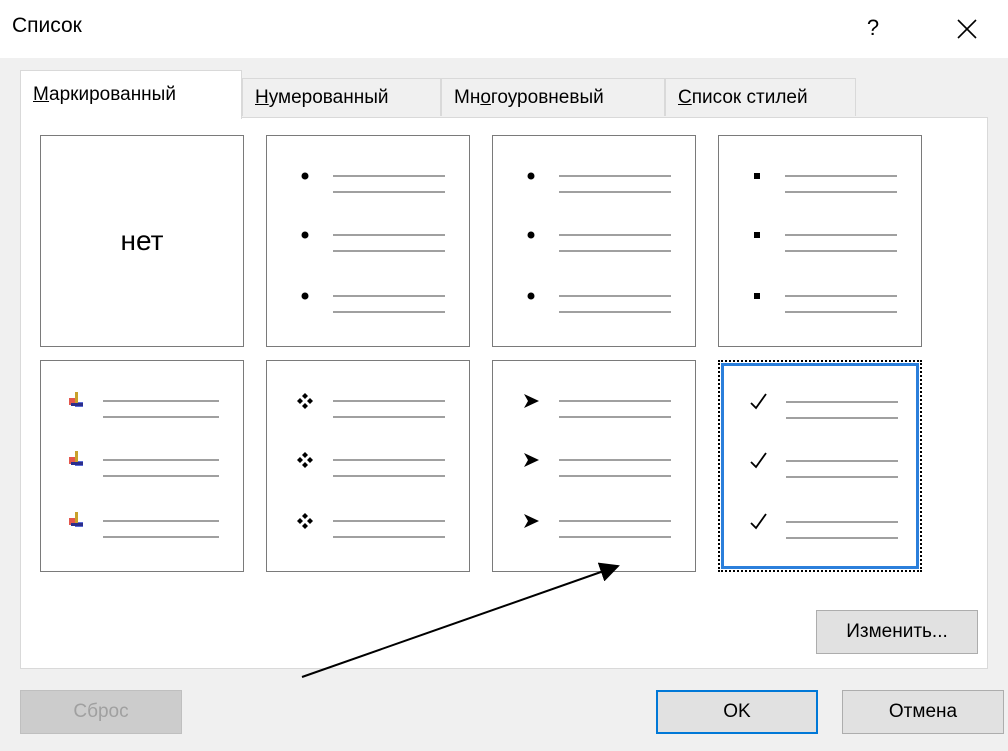 This screenshot has height=751, width=1008. What do you see at coordinates (41, 94) in the screenshot?
I see `accelerator-letter: М` at bounding box center [41, 94].